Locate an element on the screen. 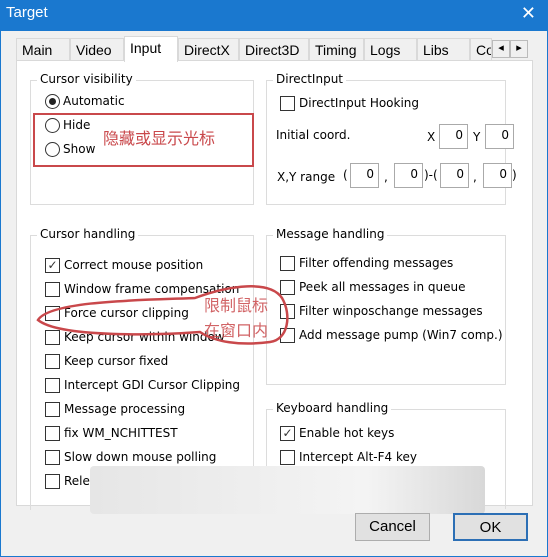  checkbox-label: Correct mouse position is located at coordinates (134, 265).